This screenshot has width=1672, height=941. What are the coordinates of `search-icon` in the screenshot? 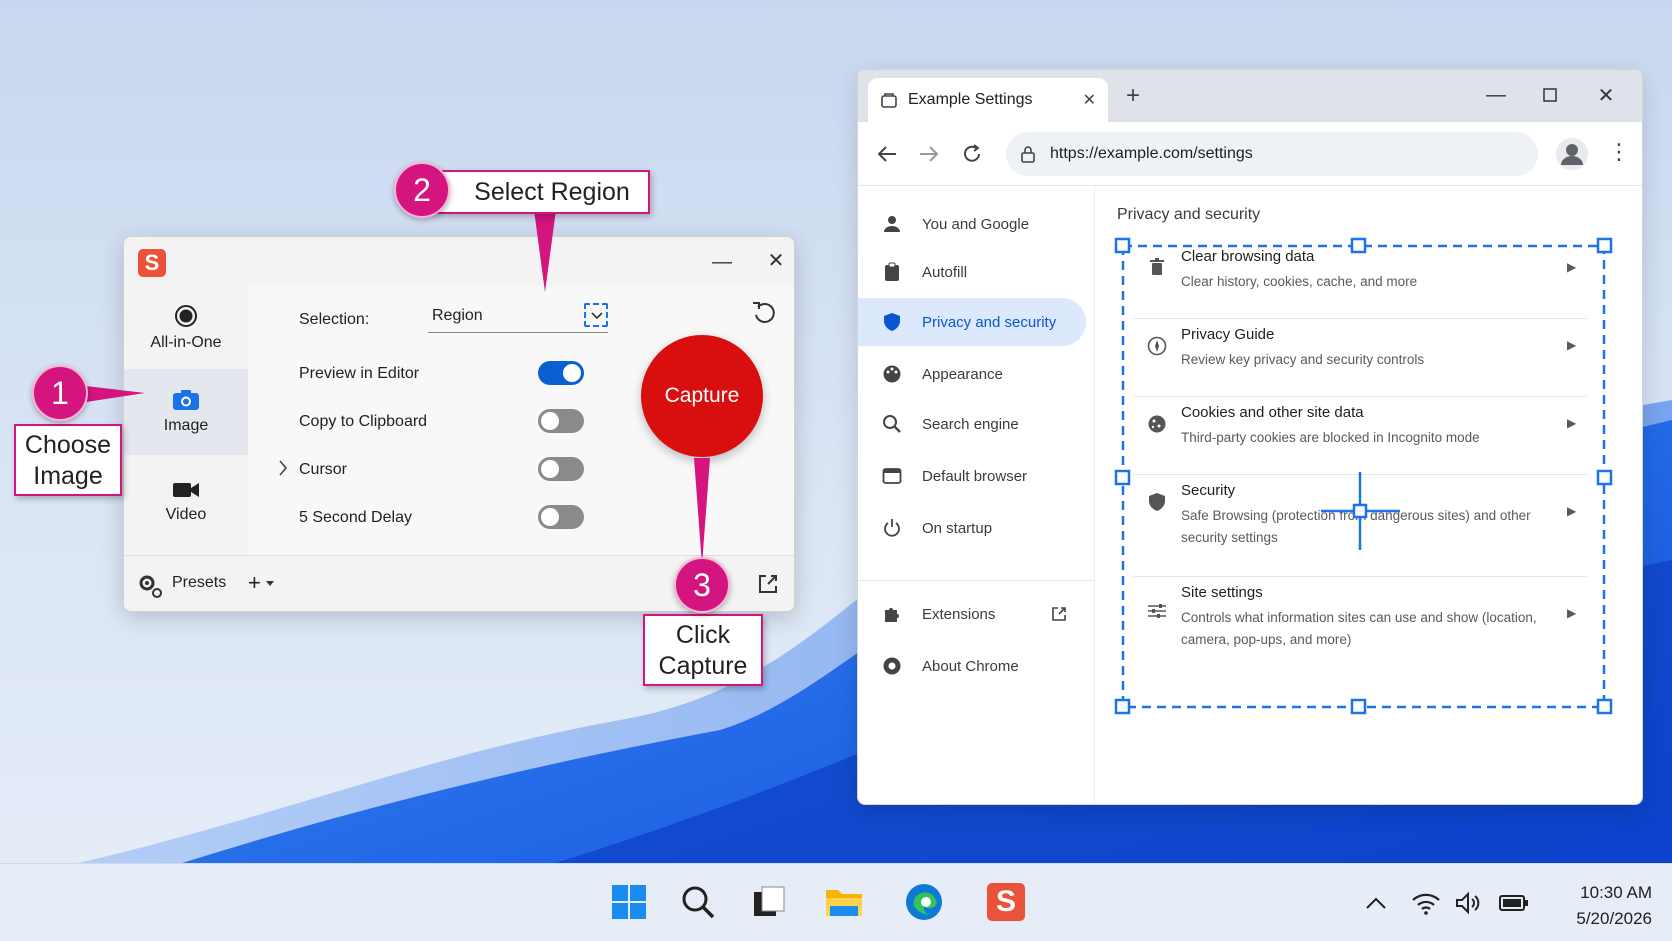 It's located at (698, 902).